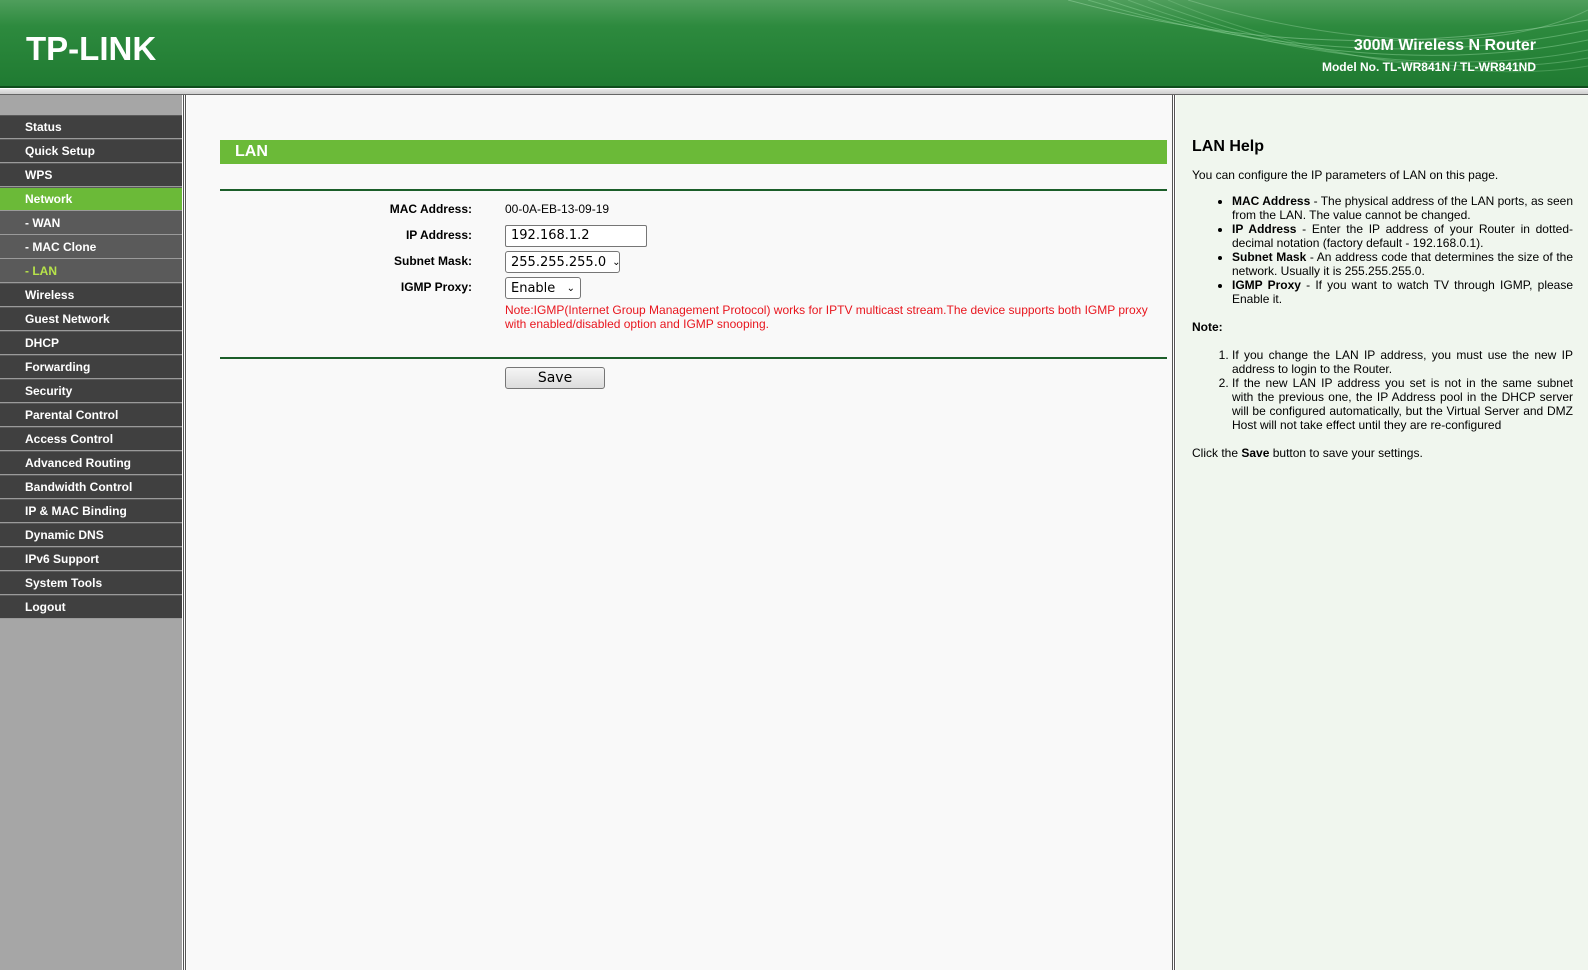 The image size is (1588, 970). I want to click on sidebar-item-network: Network, so click(91, 199).